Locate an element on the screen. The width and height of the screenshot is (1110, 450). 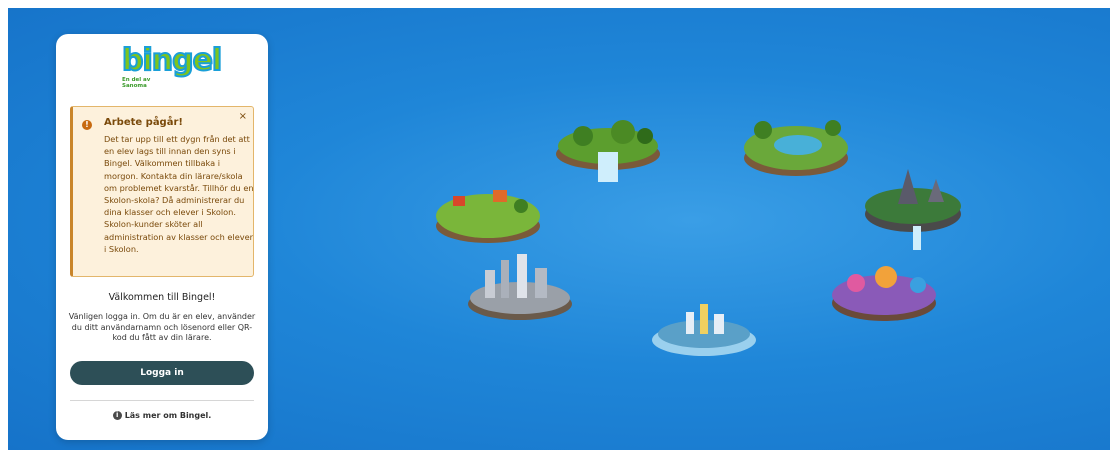
island-lake is located at coordinates (795, 142).